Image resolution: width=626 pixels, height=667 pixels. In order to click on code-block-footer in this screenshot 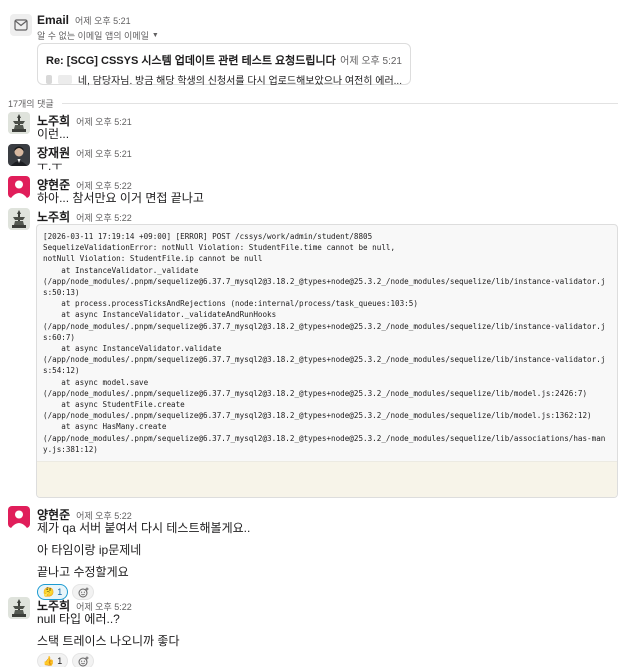, I will do `click(327, 479)`.